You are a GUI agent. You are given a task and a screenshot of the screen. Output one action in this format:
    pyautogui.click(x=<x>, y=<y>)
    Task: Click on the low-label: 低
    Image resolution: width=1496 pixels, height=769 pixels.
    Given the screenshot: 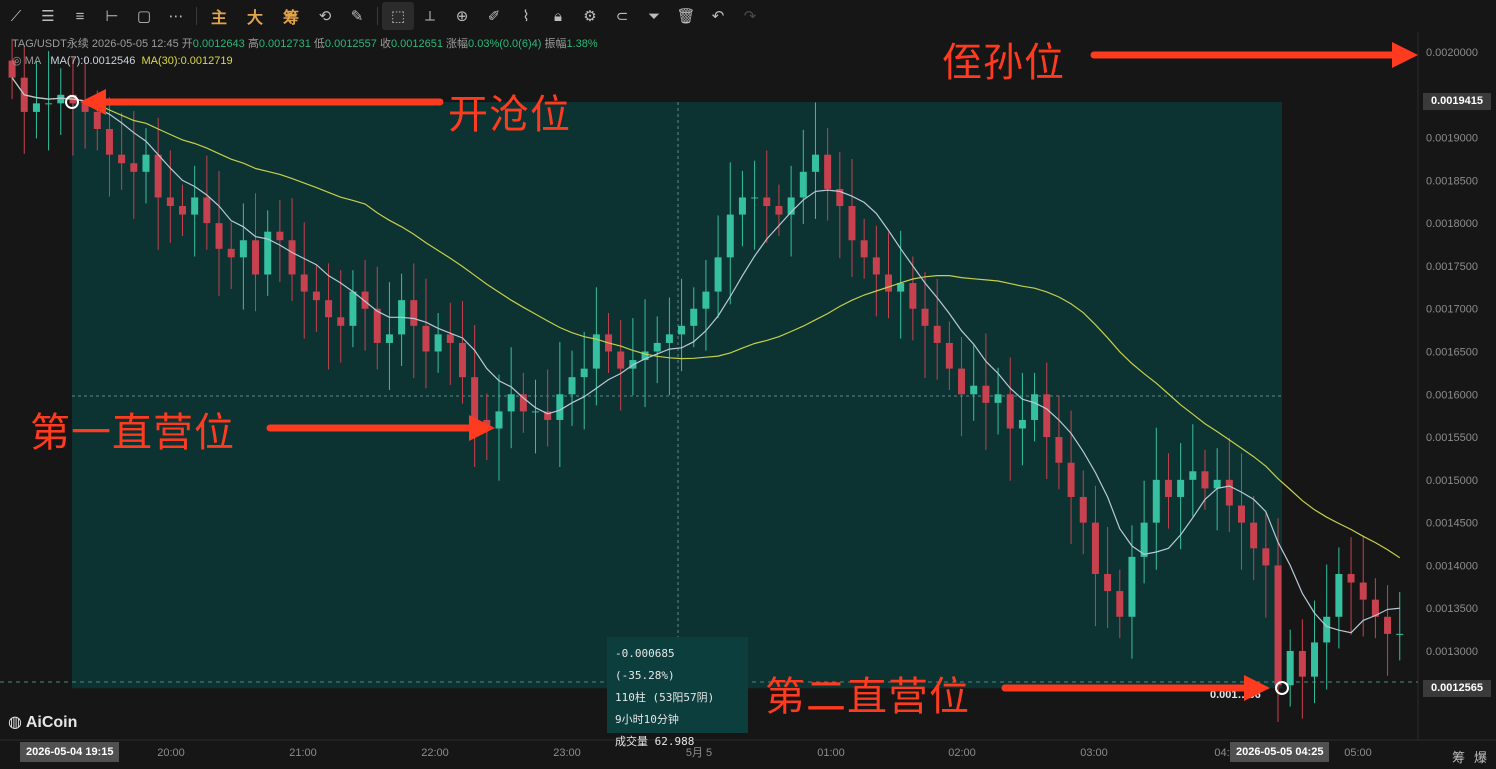 What is the action you would take?
    pyautogui.click(x=319, y=44)
    